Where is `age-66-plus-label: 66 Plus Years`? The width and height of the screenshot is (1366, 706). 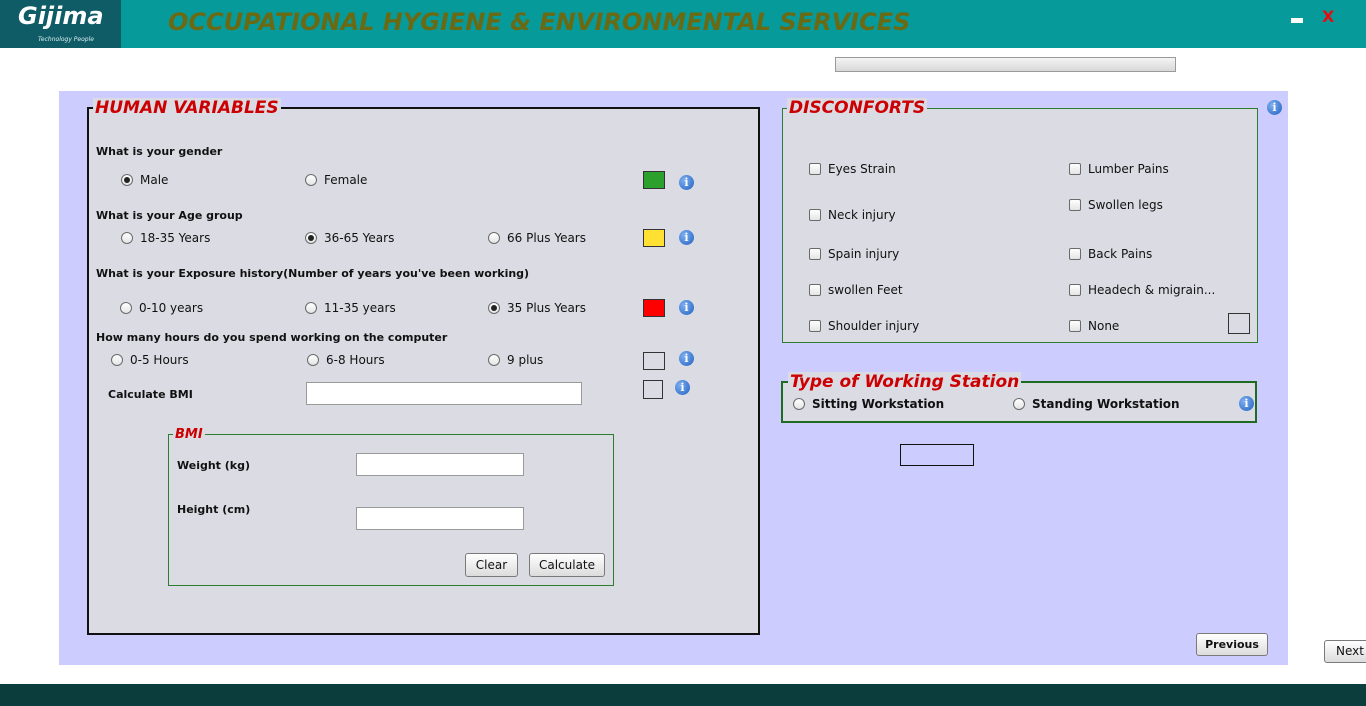 age-66-plus-label: 66 Plus Years is located at coordinates (546, 238).